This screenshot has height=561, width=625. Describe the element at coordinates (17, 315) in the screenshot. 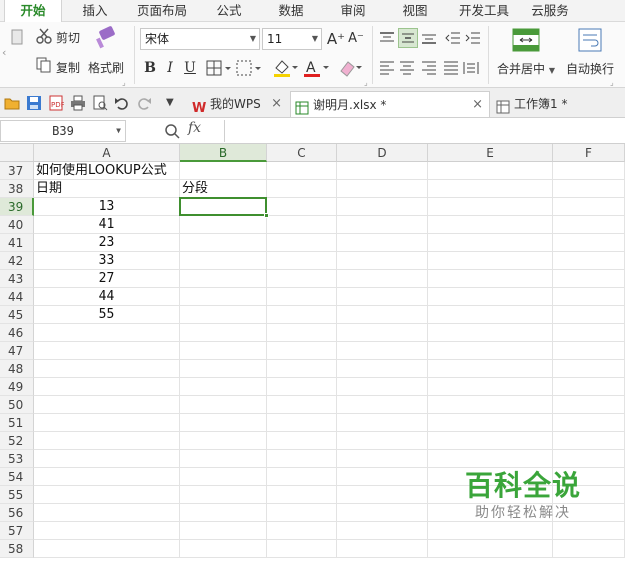

I see `row-header: 45` at that location.